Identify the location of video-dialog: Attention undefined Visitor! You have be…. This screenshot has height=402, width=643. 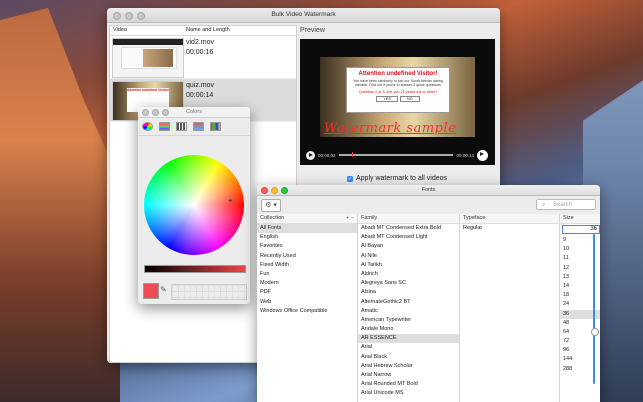
(398, 90).